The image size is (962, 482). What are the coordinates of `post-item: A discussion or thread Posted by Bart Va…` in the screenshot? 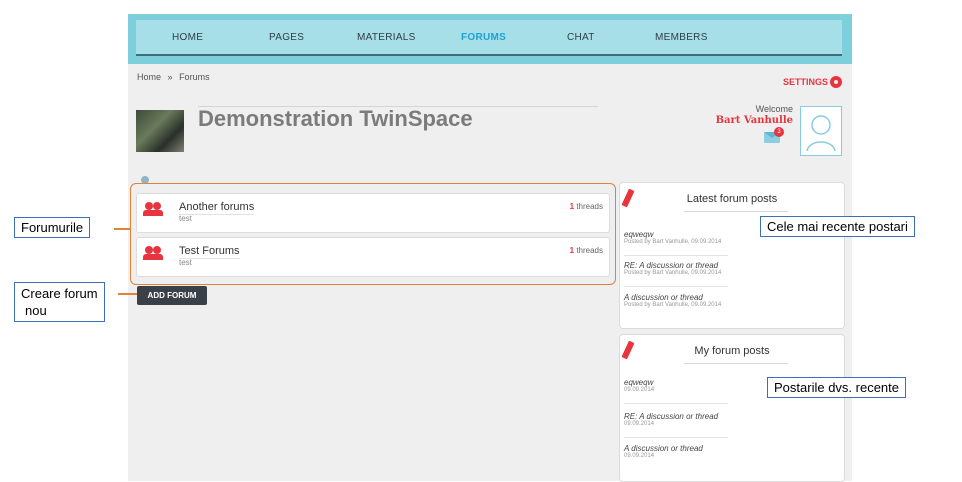 It's located at (699, 300).